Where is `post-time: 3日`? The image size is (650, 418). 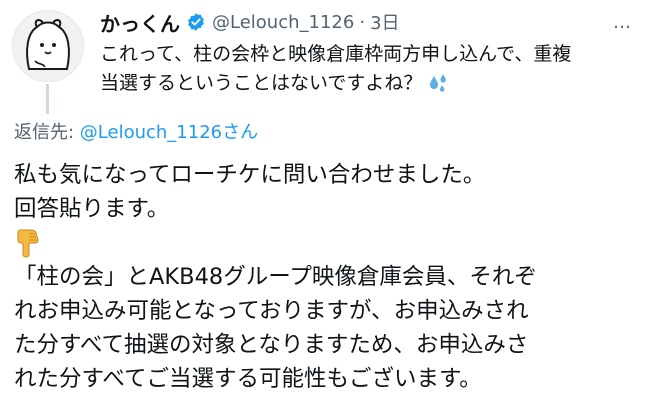 post-time: 3日 is located at coordinates (384, 22).